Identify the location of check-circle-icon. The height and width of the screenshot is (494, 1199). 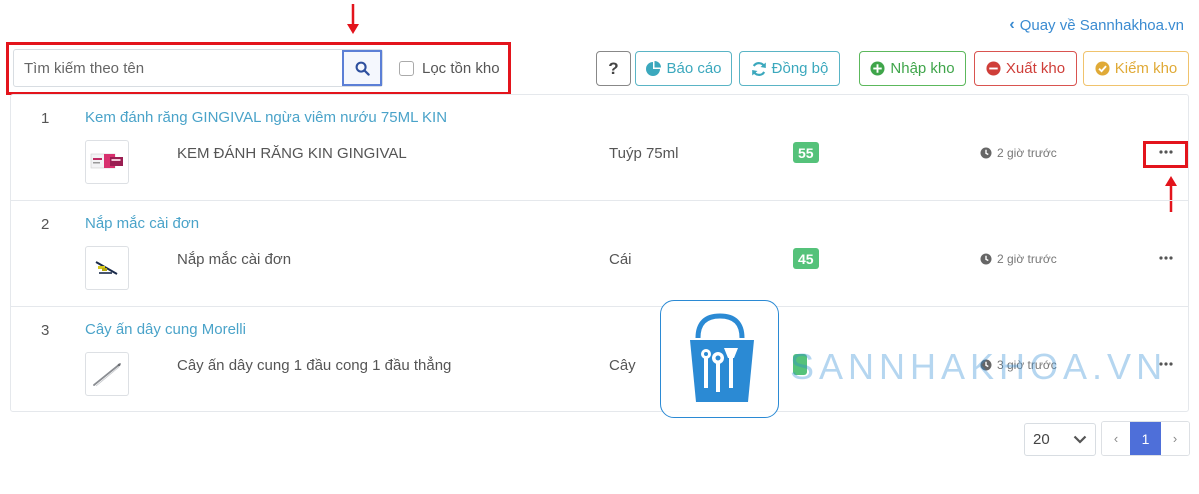
(1102, 68).